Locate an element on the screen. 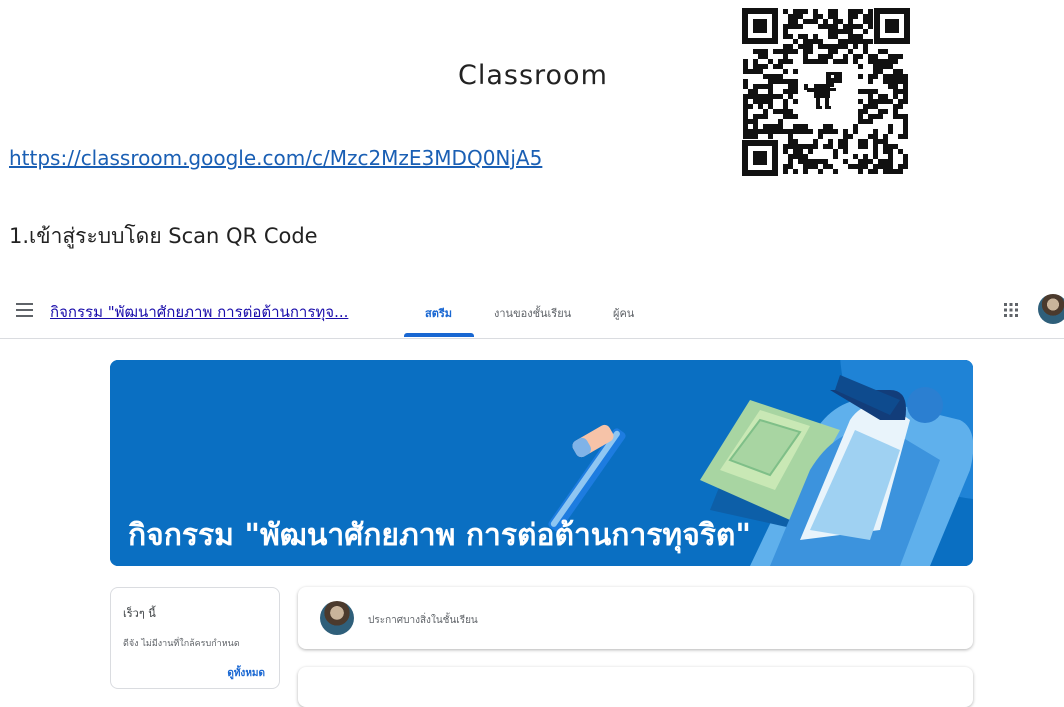  tab-classwork: งานของชั้นเรียน is located at coordinates (532, 313).